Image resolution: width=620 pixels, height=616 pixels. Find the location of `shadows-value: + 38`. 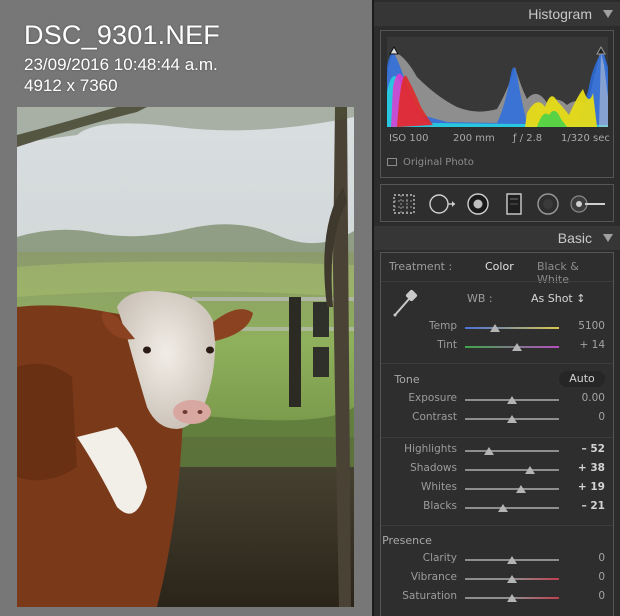

shadows-value: + 38 is located at coordinates (587, 468).